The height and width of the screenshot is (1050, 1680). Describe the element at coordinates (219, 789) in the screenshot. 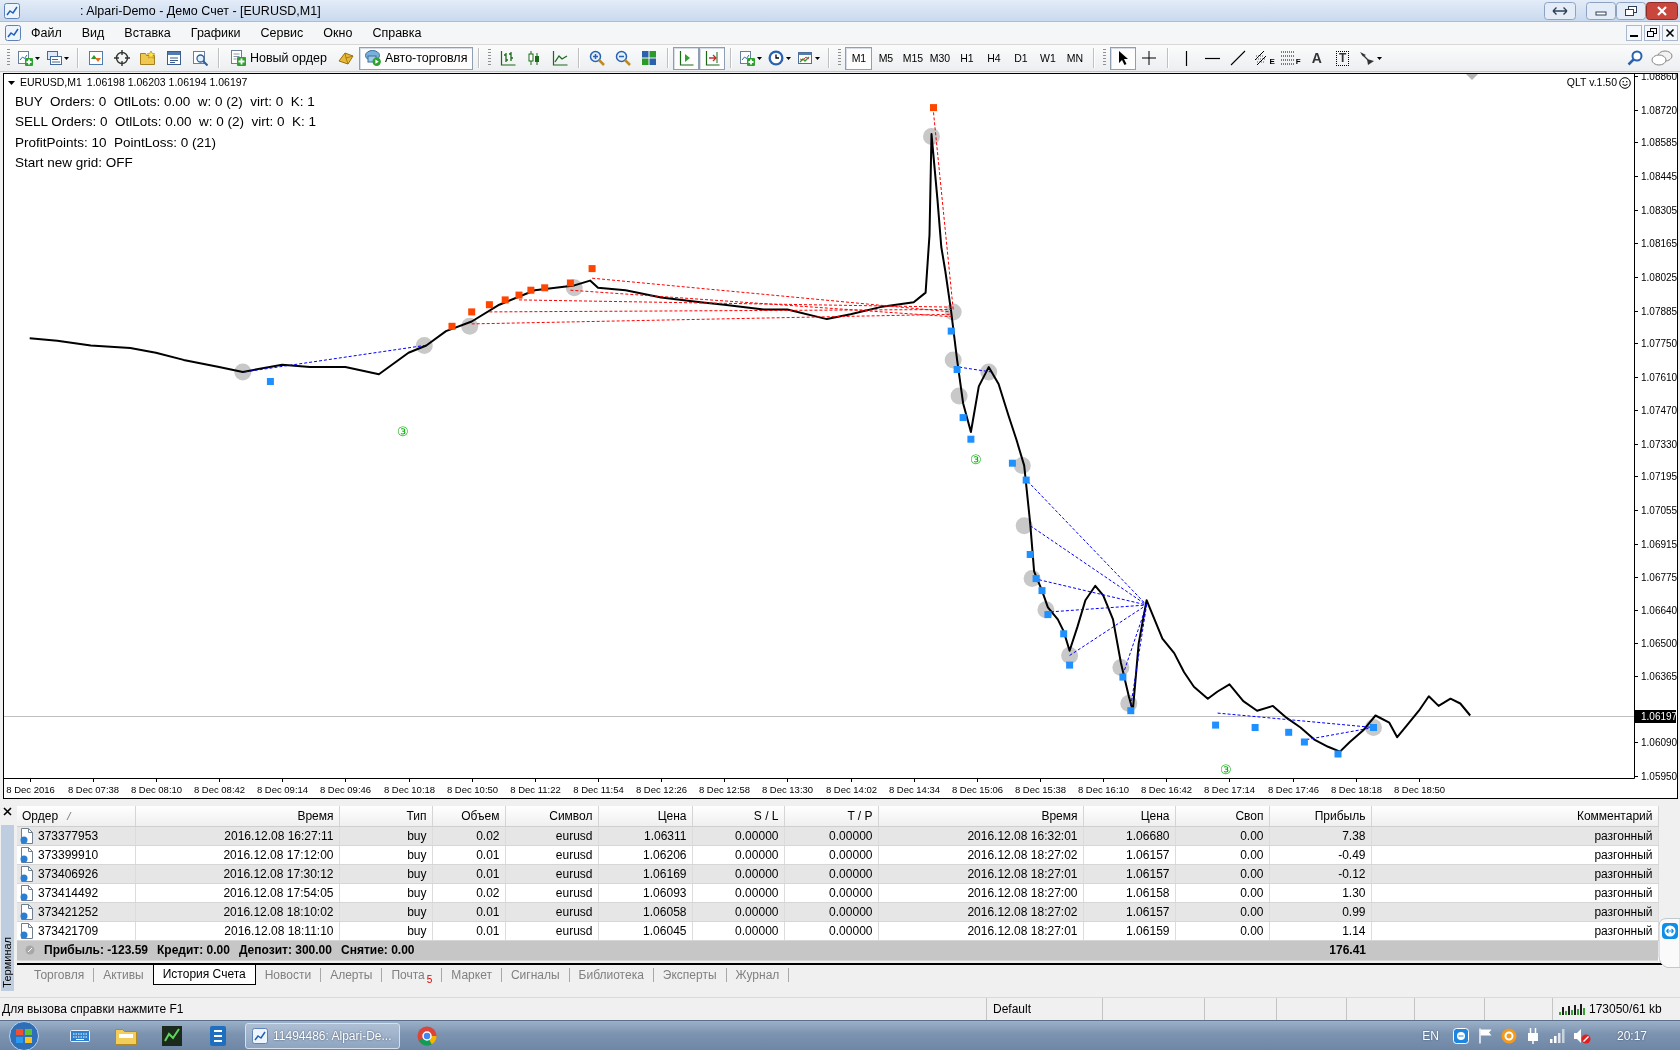

I see `time-label: 8 Dec 08:42` at that location.